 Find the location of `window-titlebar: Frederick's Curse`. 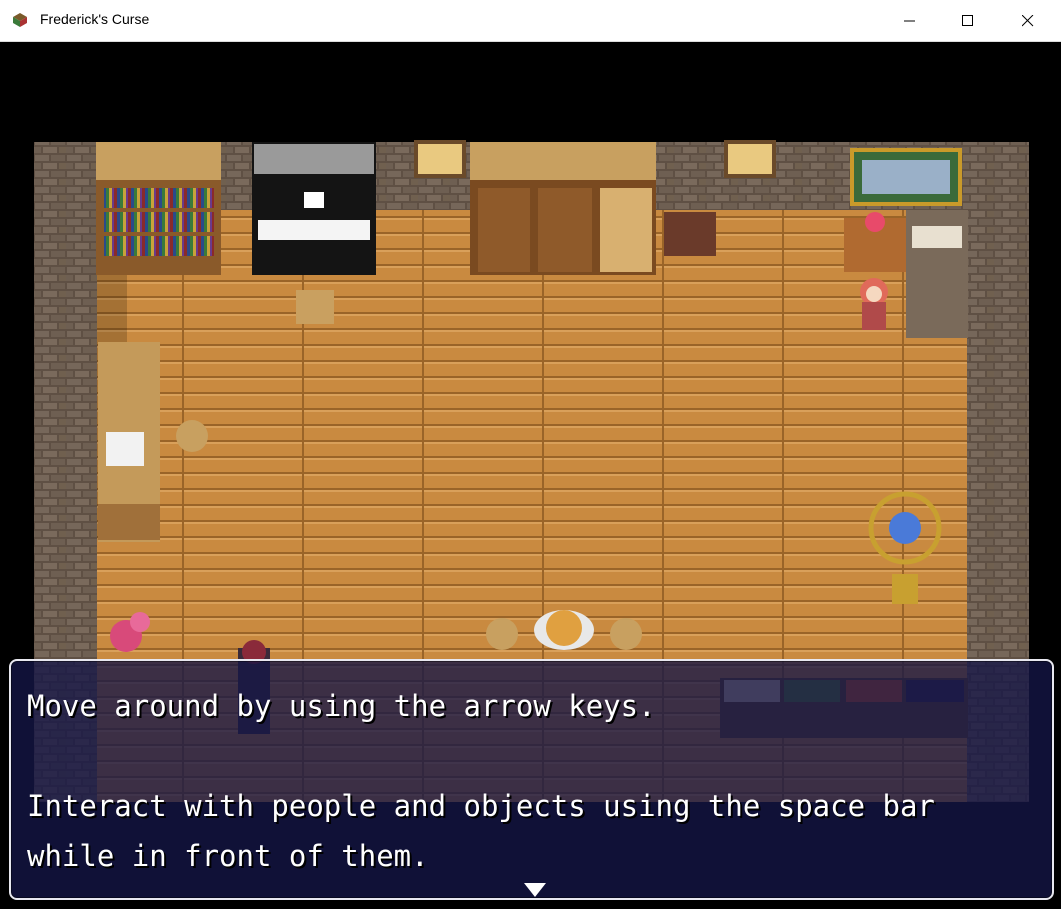

window-titlebar: Frederick's Curse is located at coordinates (530, 21).